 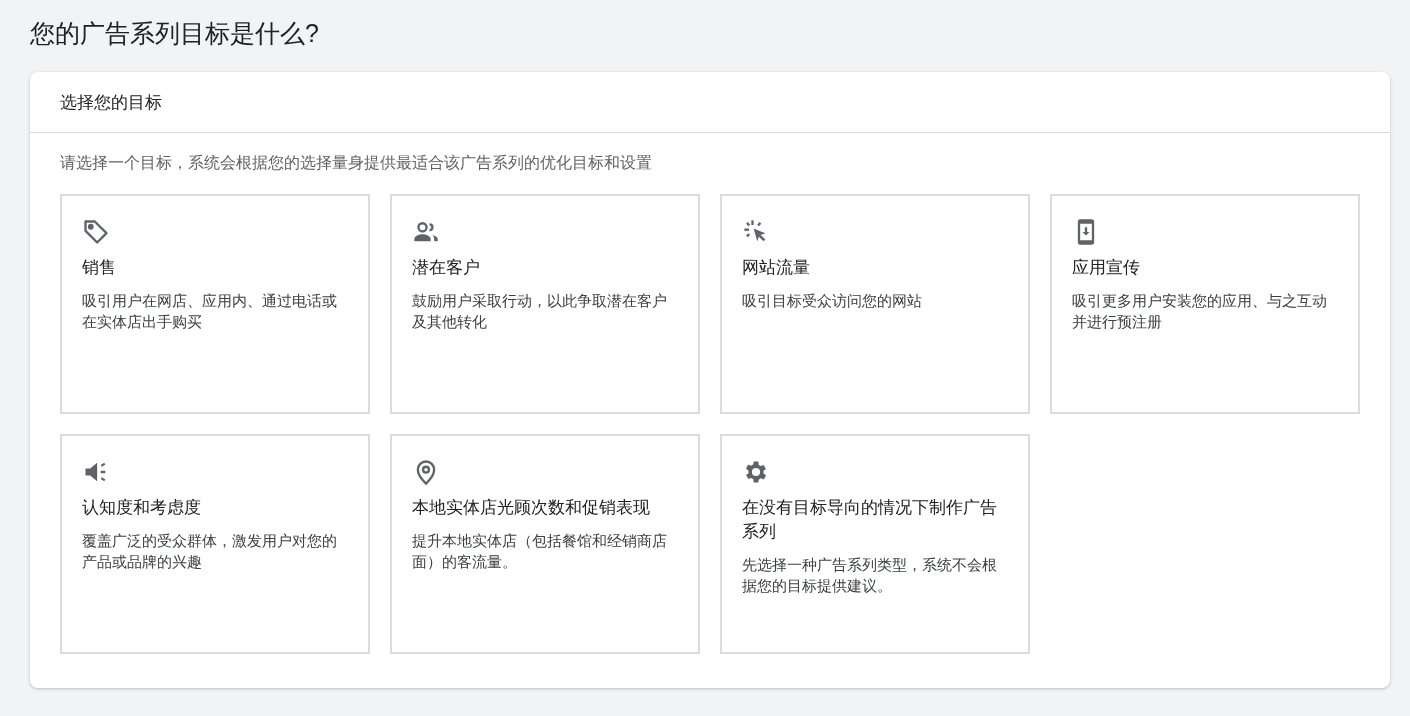 I want to click on goal-card: 应用宣传 吸引更多用户安装您的应用、与之互动并进行预注册, so click(x=1205, y=304).